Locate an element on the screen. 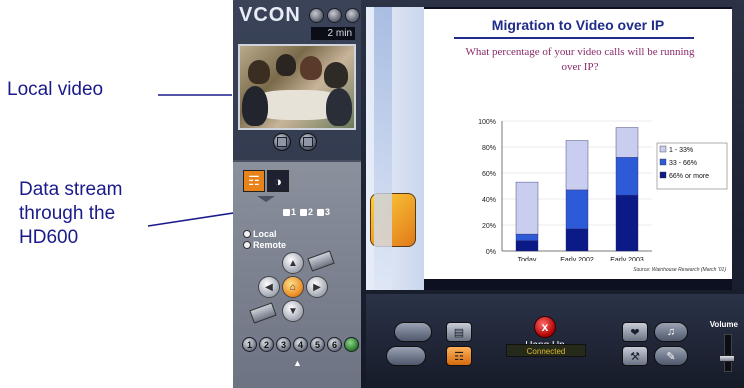  frame-icon is located at coordinates (308, 142).